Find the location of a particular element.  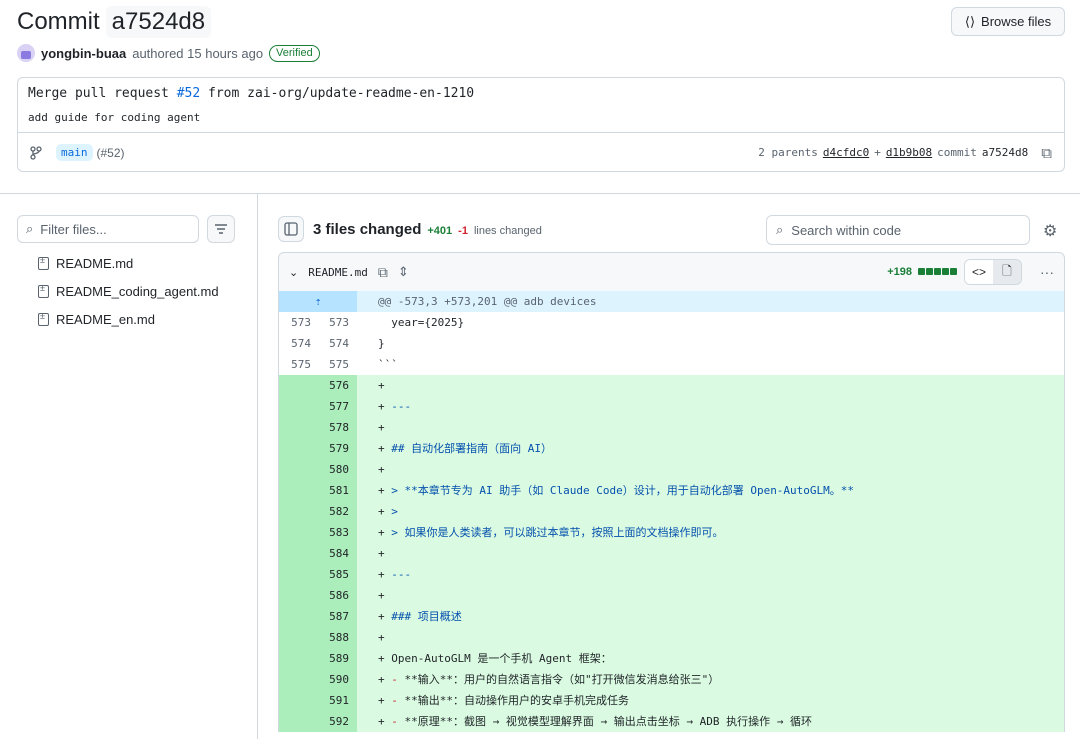

old-line-number: 574 is located at coordinates (299, 343).